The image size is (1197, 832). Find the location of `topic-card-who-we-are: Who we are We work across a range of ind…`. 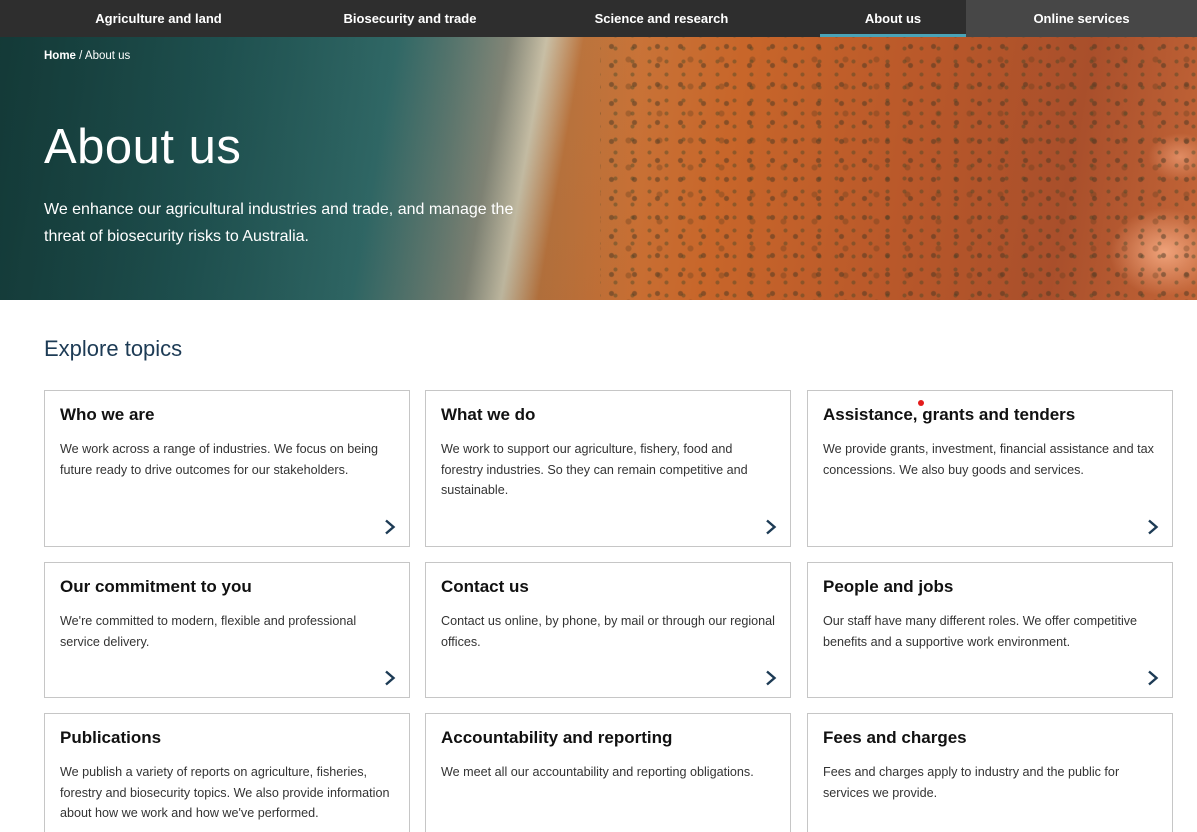

topic-card-who-we-are: Who we are We work across a range of ind… is located at coordinates (227, 468).